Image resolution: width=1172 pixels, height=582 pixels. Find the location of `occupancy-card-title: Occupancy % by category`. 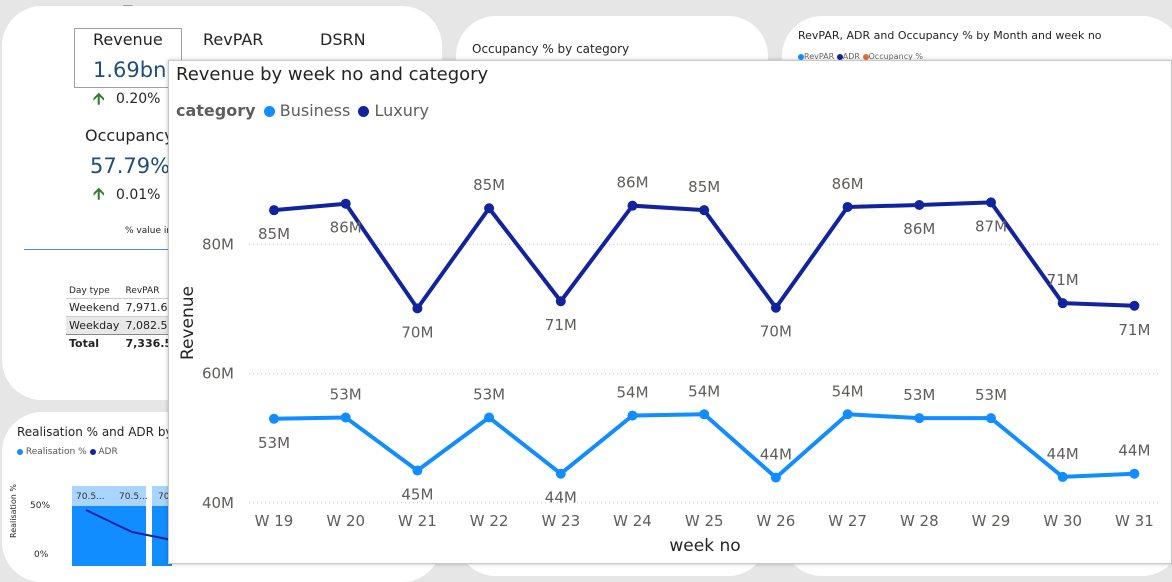

occupancy-card-title: Occupancy % by category is located at coordinates (551, 49).